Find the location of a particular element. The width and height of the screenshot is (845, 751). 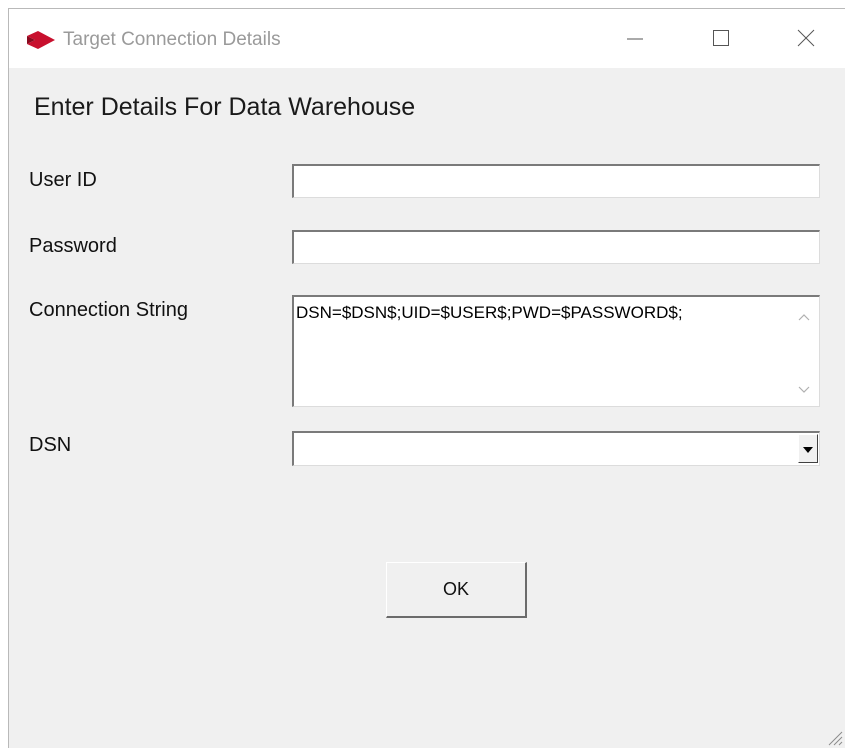

minimize-button is located at coordinates (635, 40).